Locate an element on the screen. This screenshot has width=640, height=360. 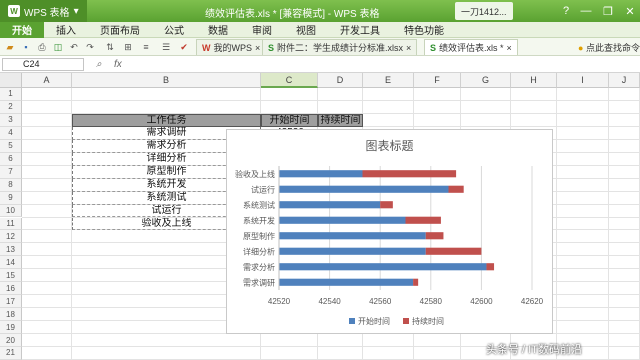
print-icon: ⎙ is located at coordinates (42, 47).